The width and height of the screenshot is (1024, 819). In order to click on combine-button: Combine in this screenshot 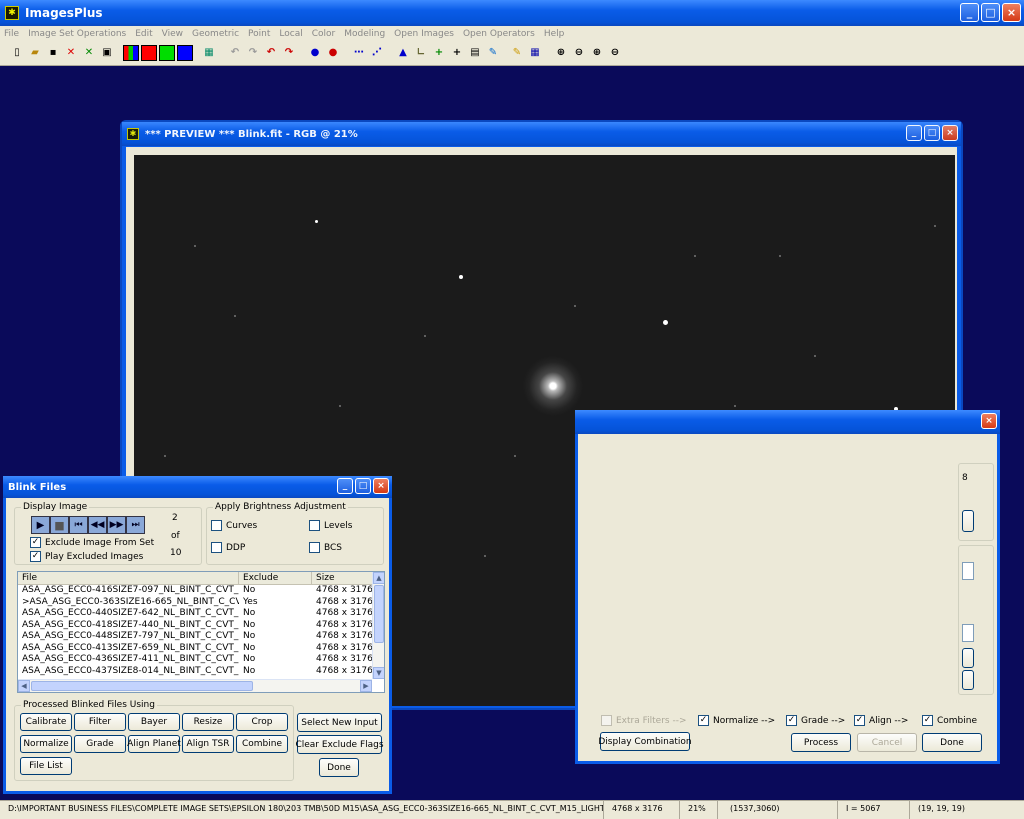, I will do `click(262, 744)`.